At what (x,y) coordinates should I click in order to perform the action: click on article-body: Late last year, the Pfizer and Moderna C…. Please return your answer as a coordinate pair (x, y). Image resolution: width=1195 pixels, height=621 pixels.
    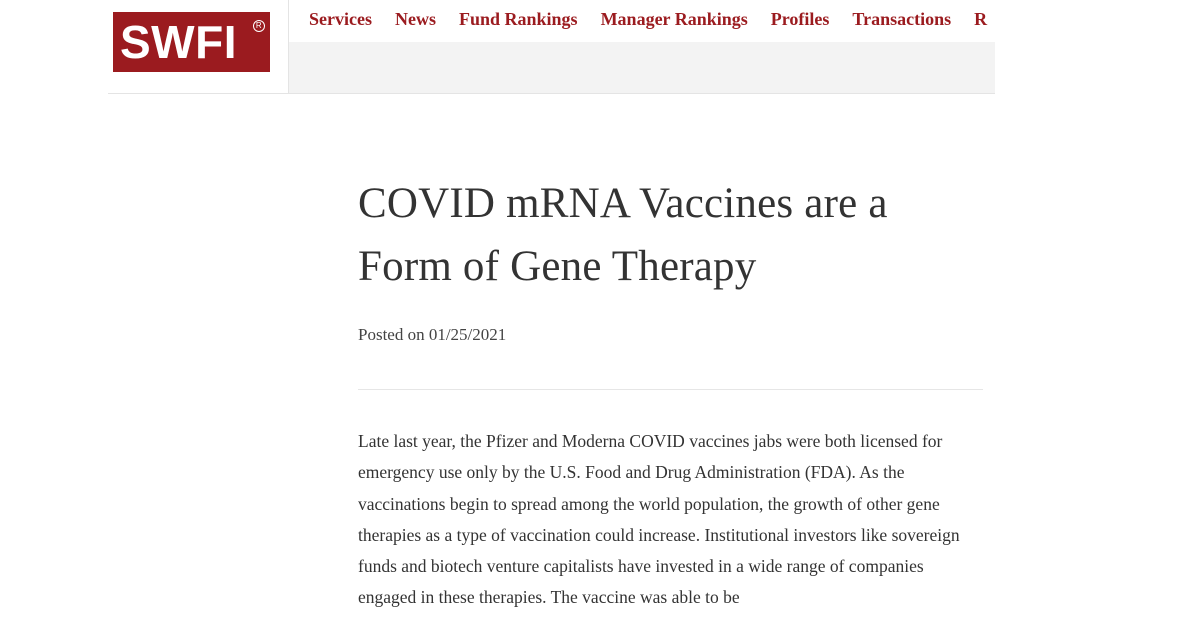
    Looking at the image, I should click on (659, 519).